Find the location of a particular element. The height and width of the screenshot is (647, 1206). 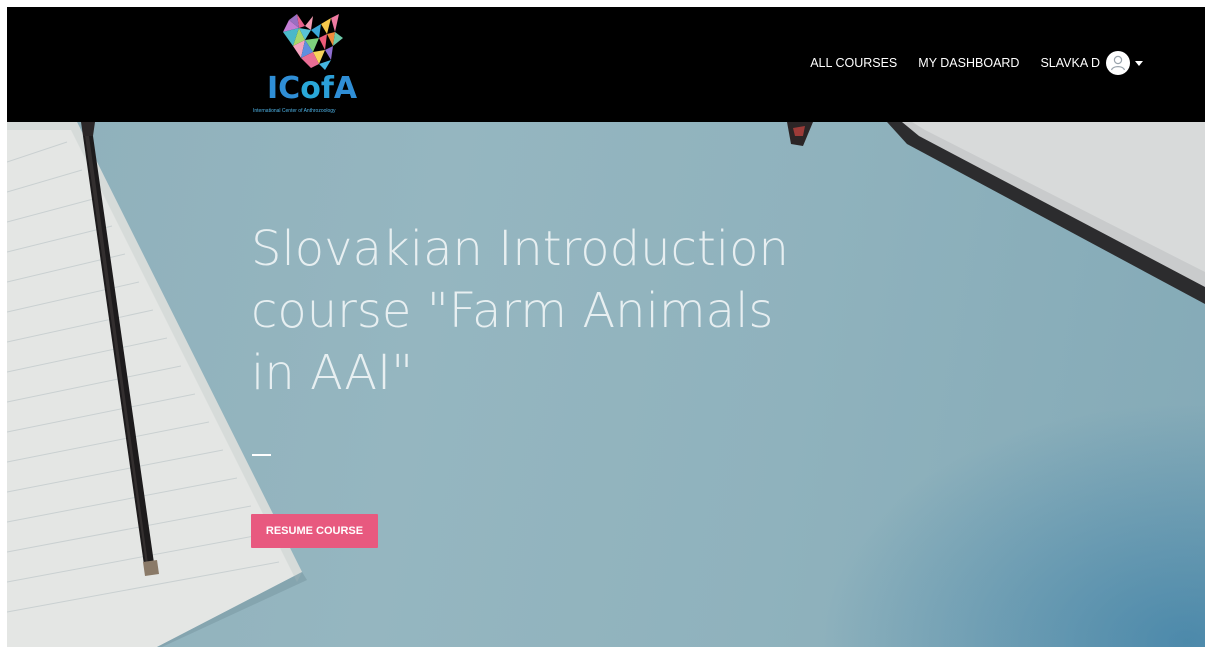

logo-letter: I is located at coordinates (273, 88).